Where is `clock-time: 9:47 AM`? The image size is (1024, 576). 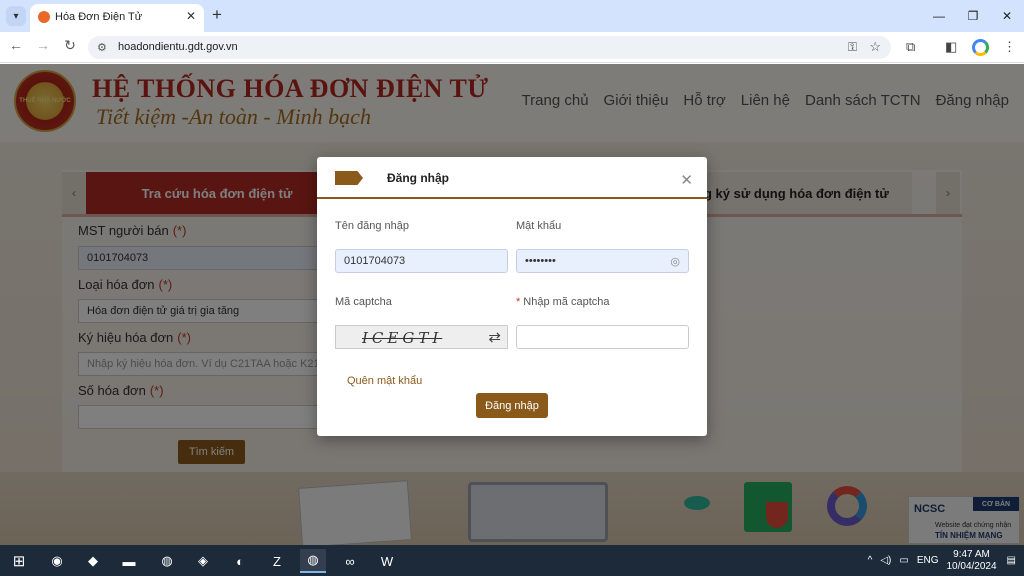 clock-time: 9:47 AM is located at coordinates (971, 554).